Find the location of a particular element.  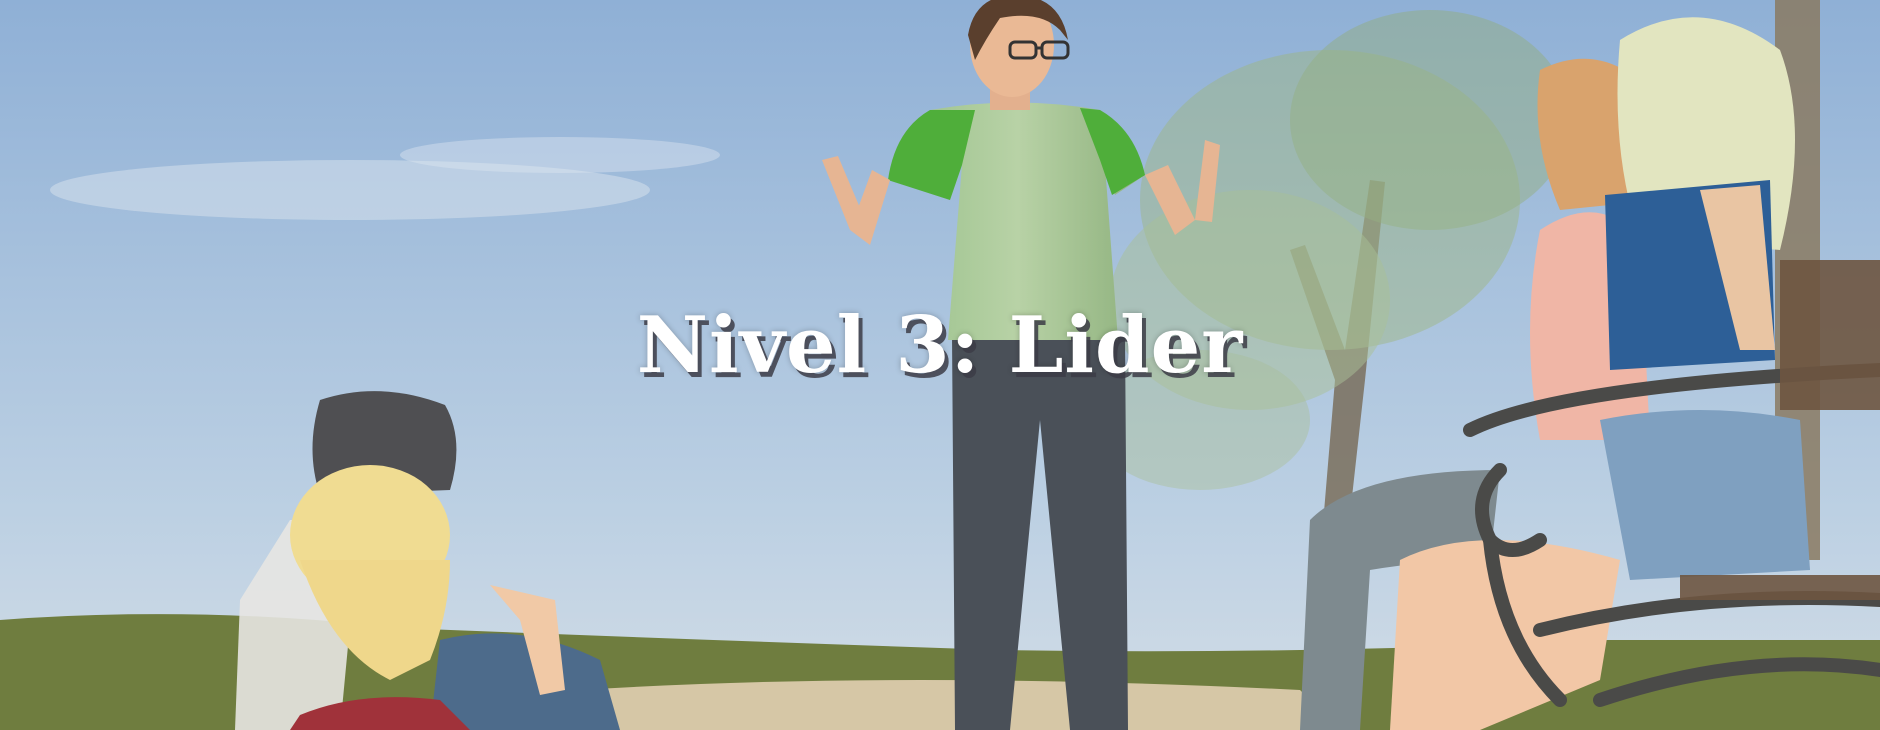

cloud is located at coordinates (560, 155).